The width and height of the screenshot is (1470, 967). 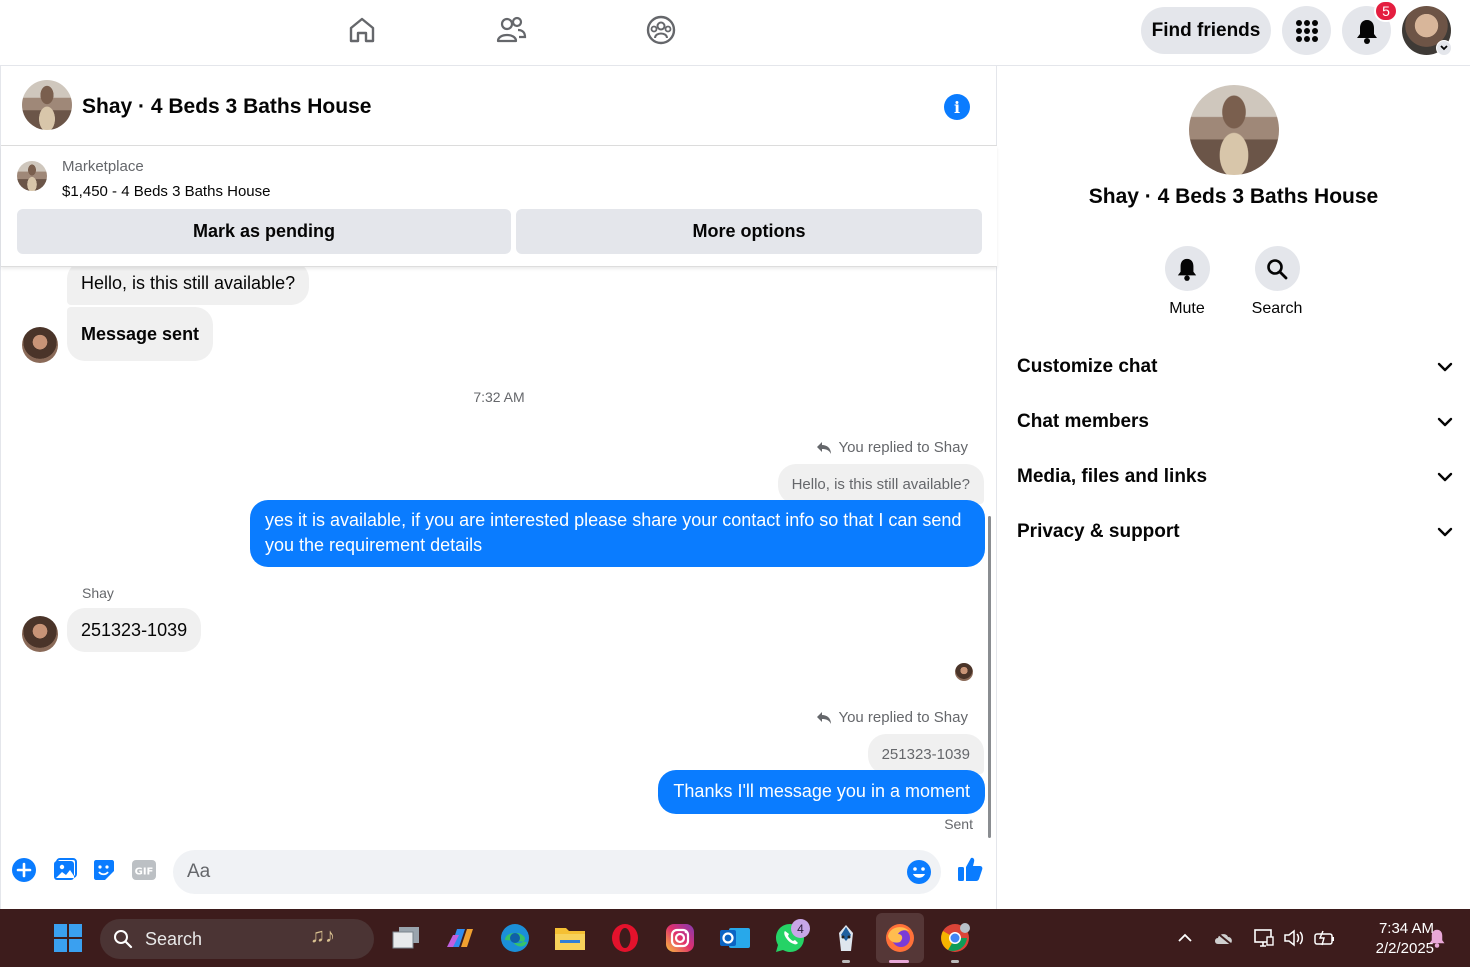 What do you see at coordinates (1325, 938) in the screenshot?
I see `battery-icon` at bounding box center [1325, 938].